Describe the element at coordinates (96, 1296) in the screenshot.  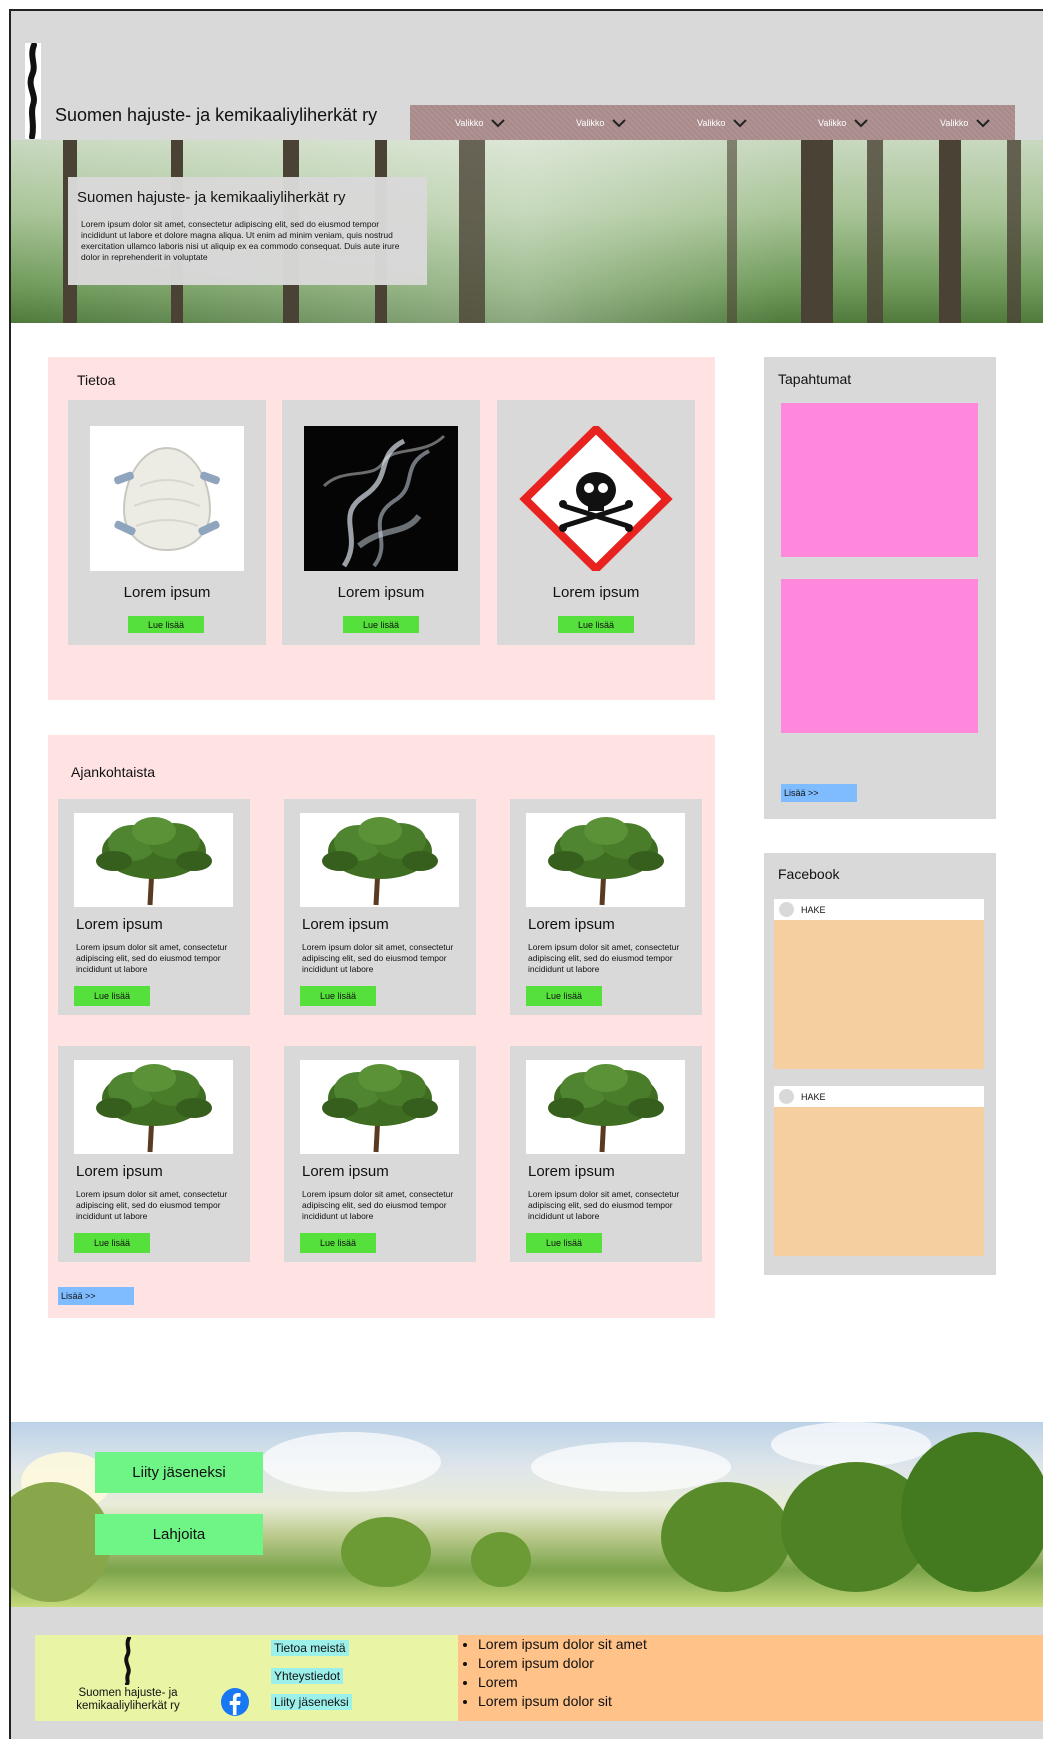
I see `more-news-button: Lisää >>` at that location.